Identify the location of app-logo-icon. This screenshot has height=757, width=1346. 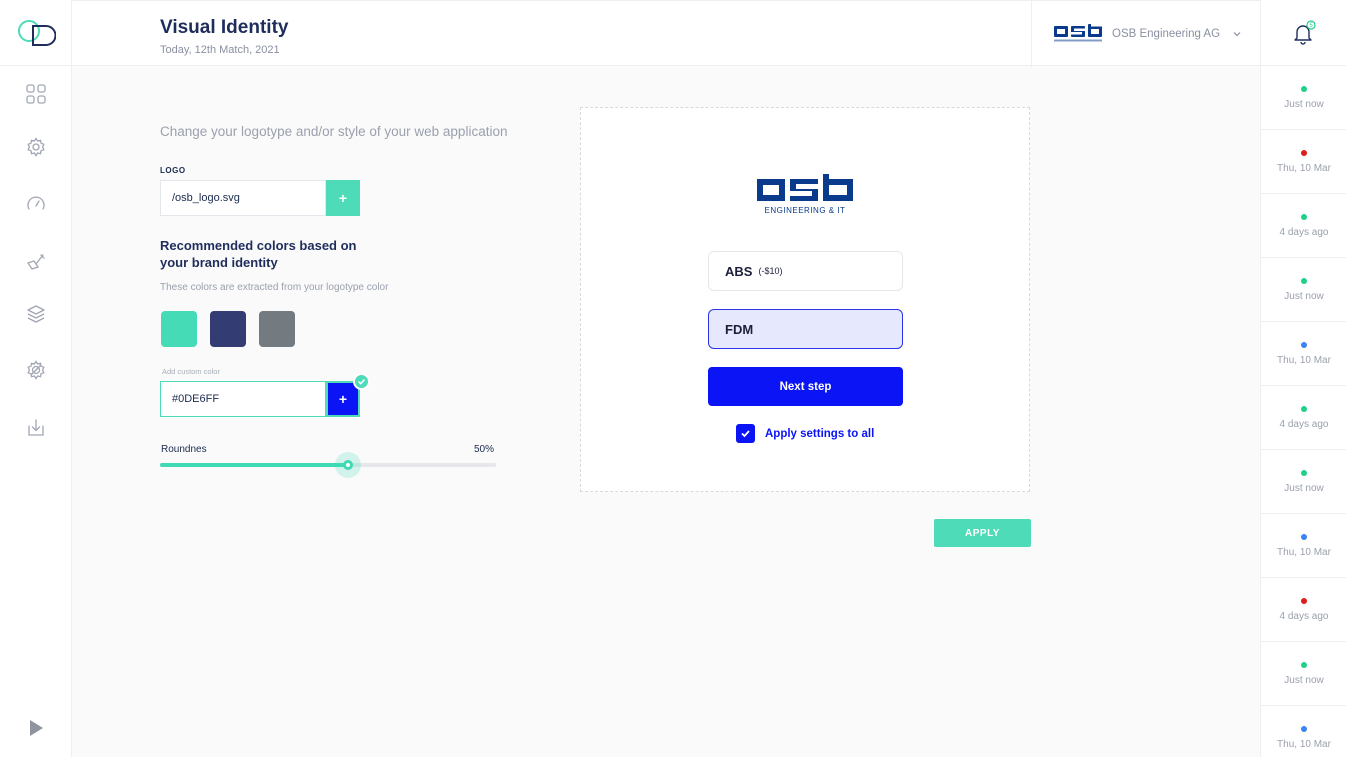
(37, 32).